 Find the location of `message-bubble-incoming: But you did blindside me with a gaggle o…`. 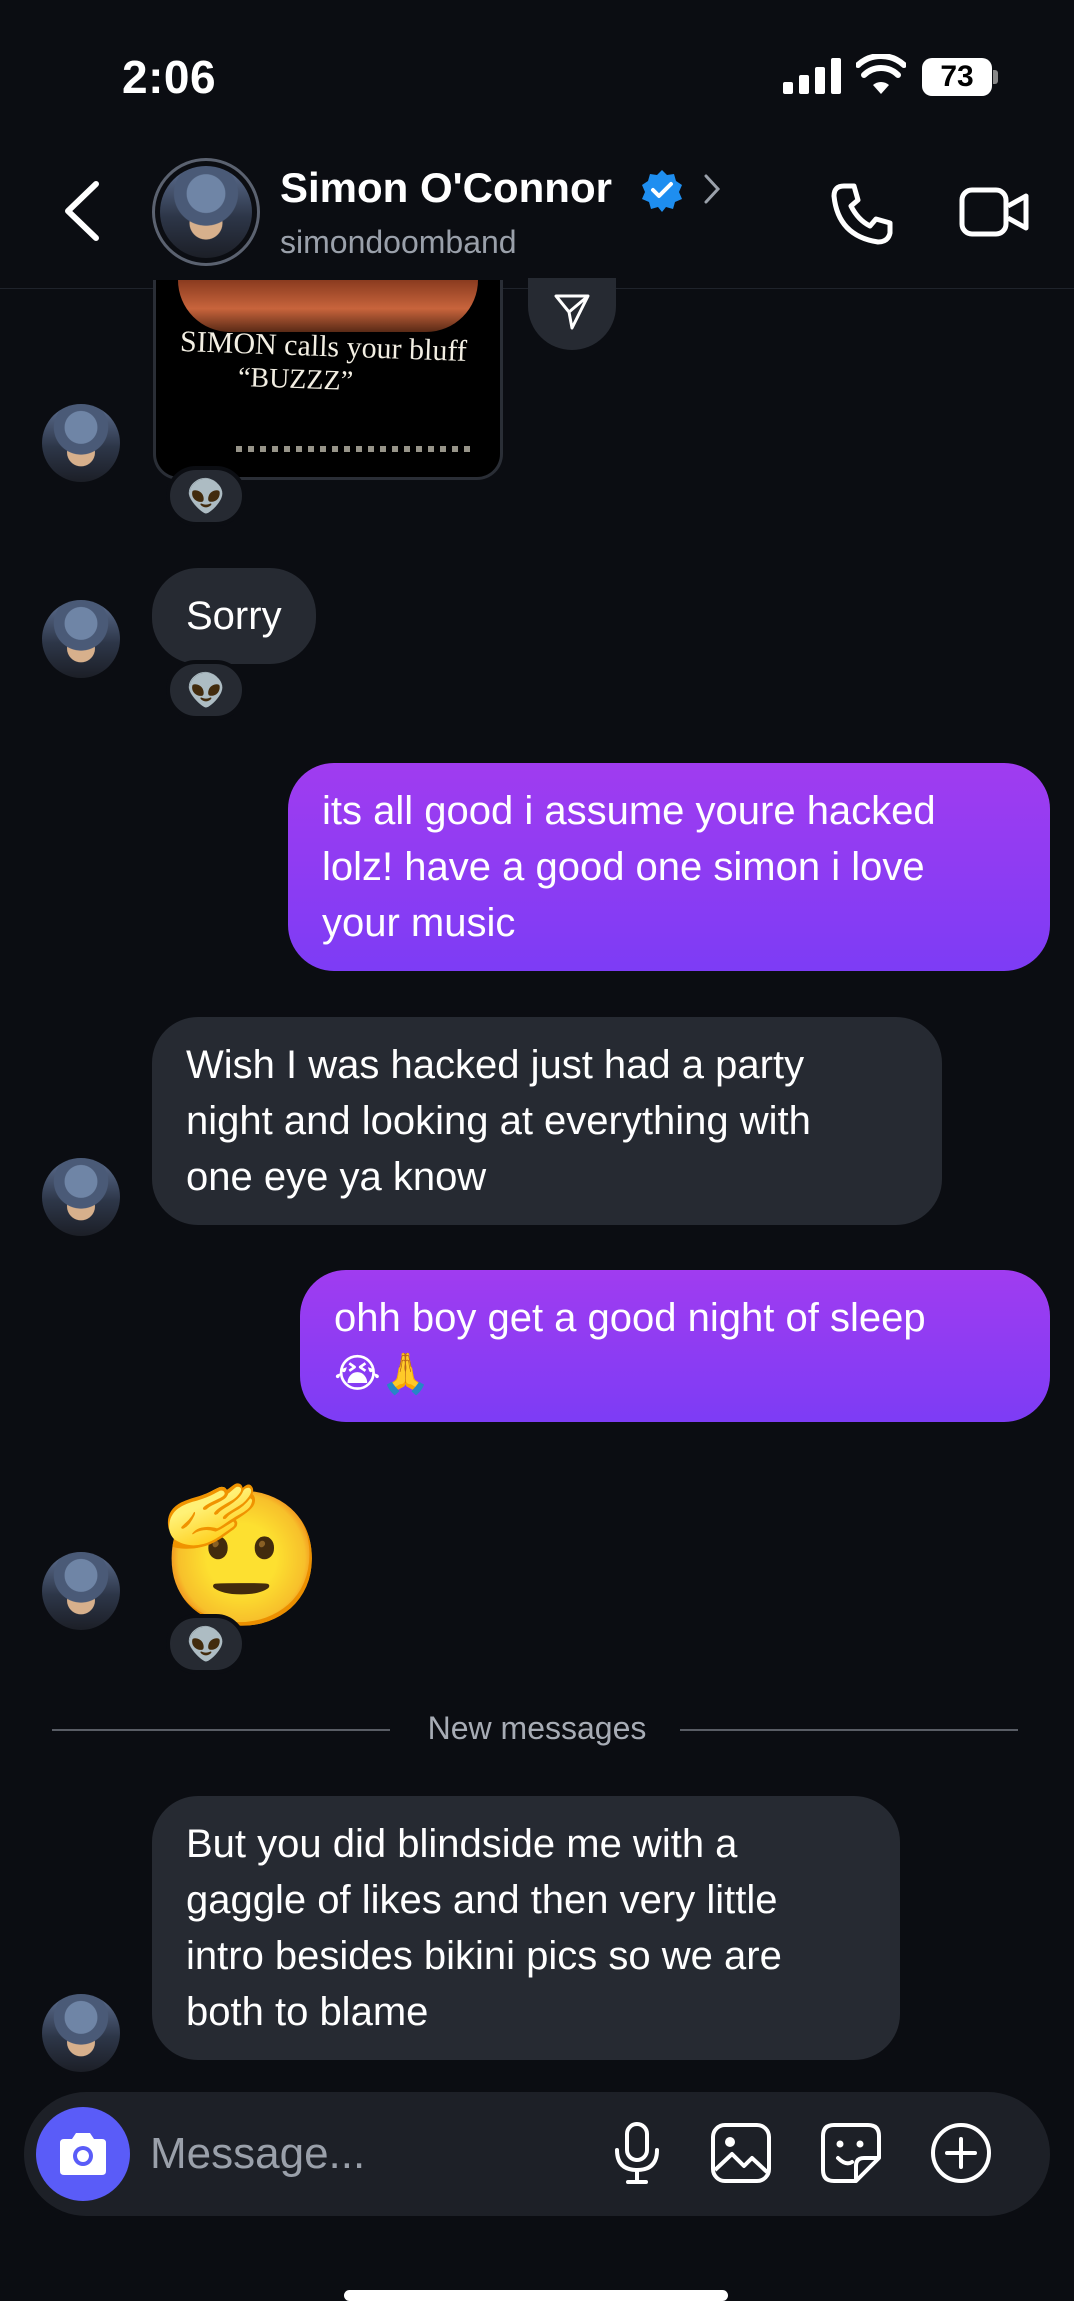

message-bubble-incoming: But you did blindside me with a gaggle o… is located at coordinates (526, 1928).